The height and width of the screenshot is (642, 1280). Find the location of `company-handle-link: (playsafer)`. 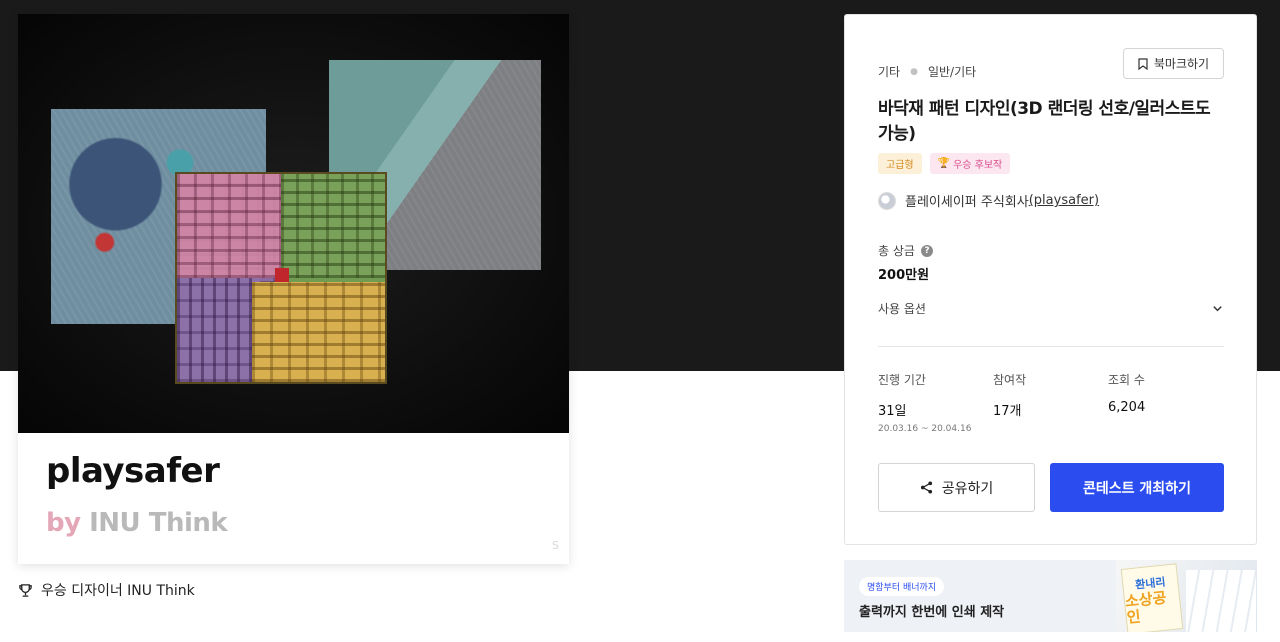

company-handle-link: (playsafer) is located at coordinates (1064, 200).